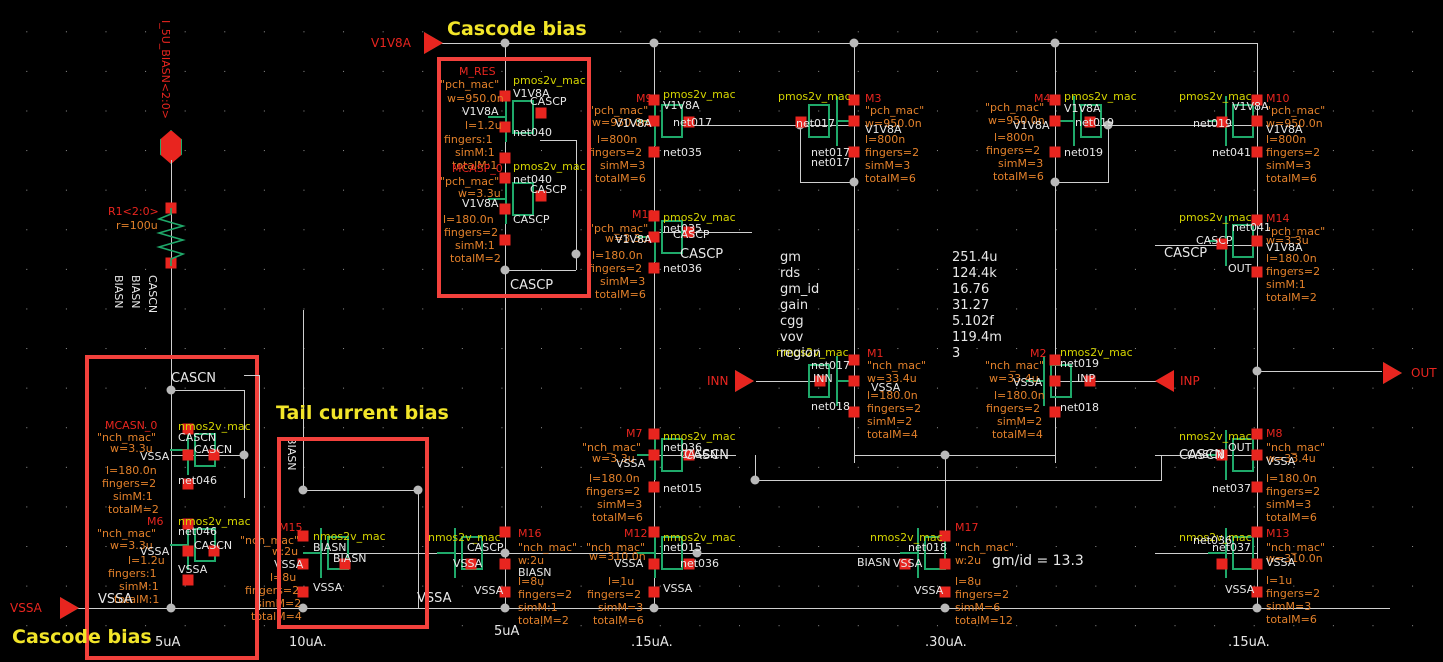 This screenshot has height=662, width=1443. What do you see at coordinates (800, 289) in the screenshot?
I see `op-param: gm_id` at bounding box center [800, 289].